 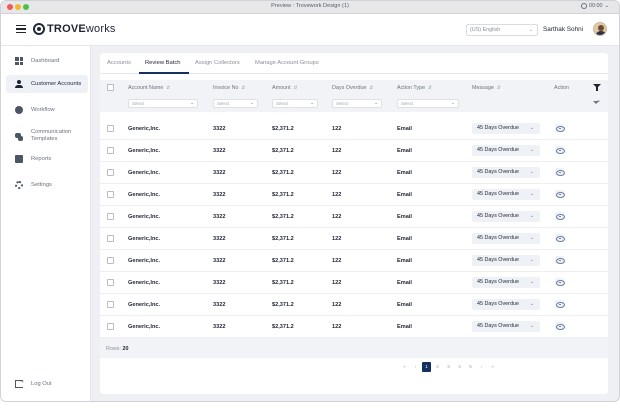 What do you see at coordinates (149, 88) in the screenshot?
I see `column-header-account-name: Account Name ⇵` at bounding box center [149, 88].